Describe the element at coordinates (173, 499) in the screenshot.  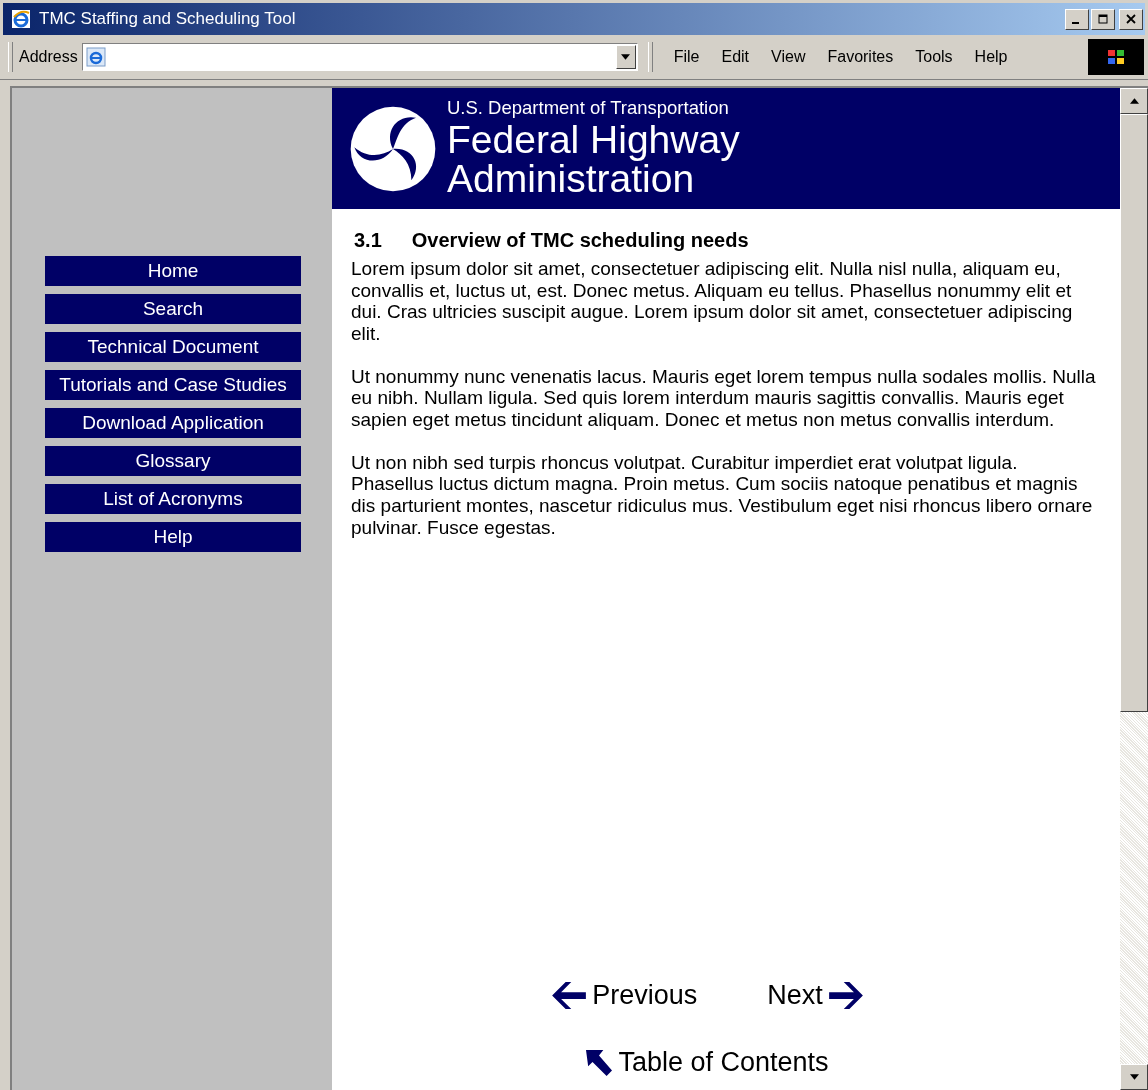
I see `sidebar-item: List of Acronyms` at that location.